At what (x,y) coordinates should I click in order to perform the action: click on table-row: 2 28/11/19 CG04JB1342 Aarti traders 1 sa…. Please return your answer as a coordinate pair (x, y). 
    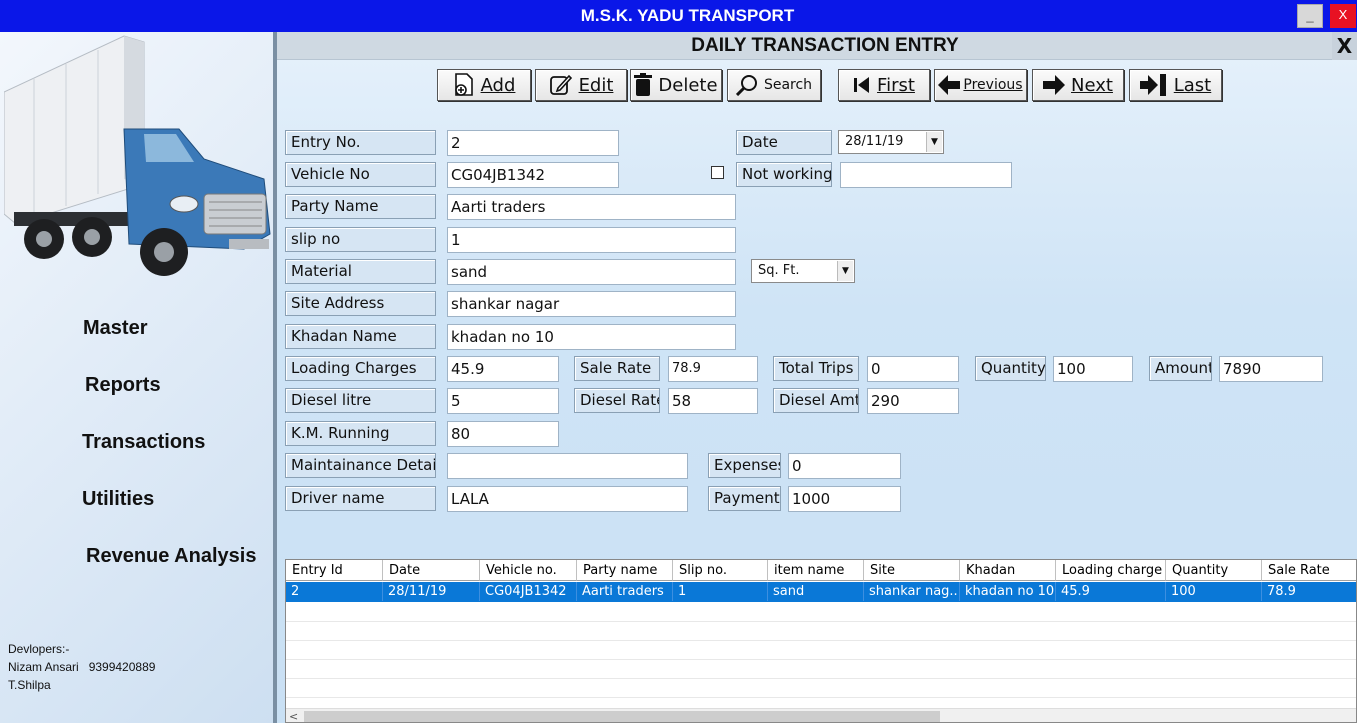
    Looking at the image, I should click on (821, 592).